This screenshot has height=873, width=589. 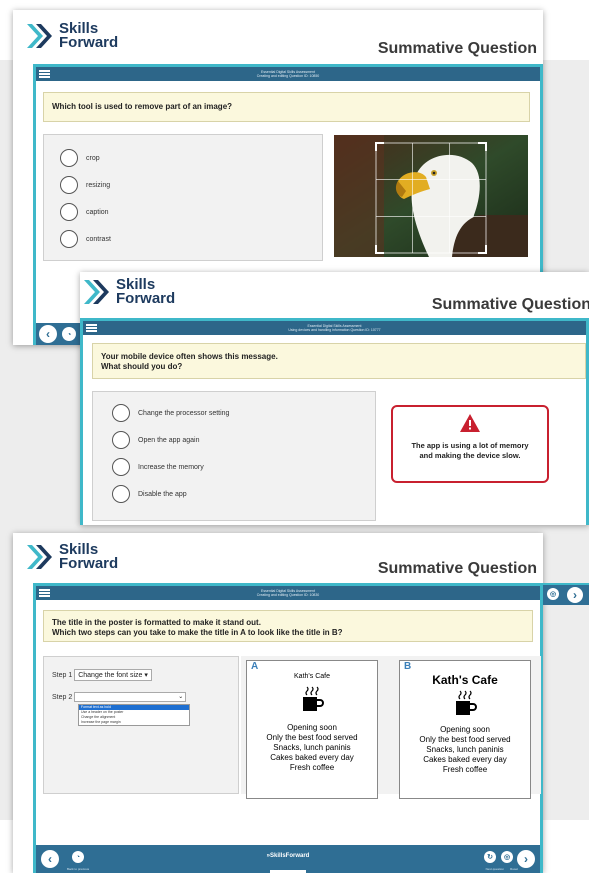 What do you see at coordinates (470, 423) in the screenshot?
I see `warning-icon` at bounding box center [470, 423].